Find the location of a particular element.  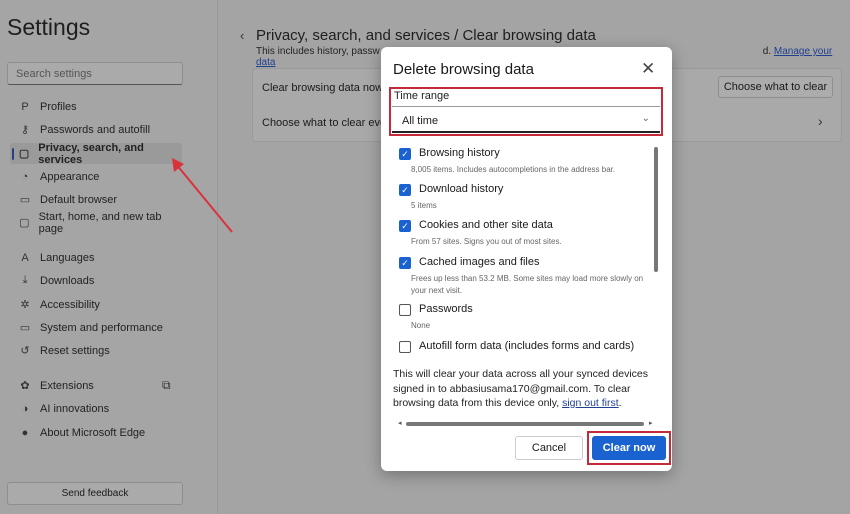

back-icon: ‹ is located at coordinates (242, 35).